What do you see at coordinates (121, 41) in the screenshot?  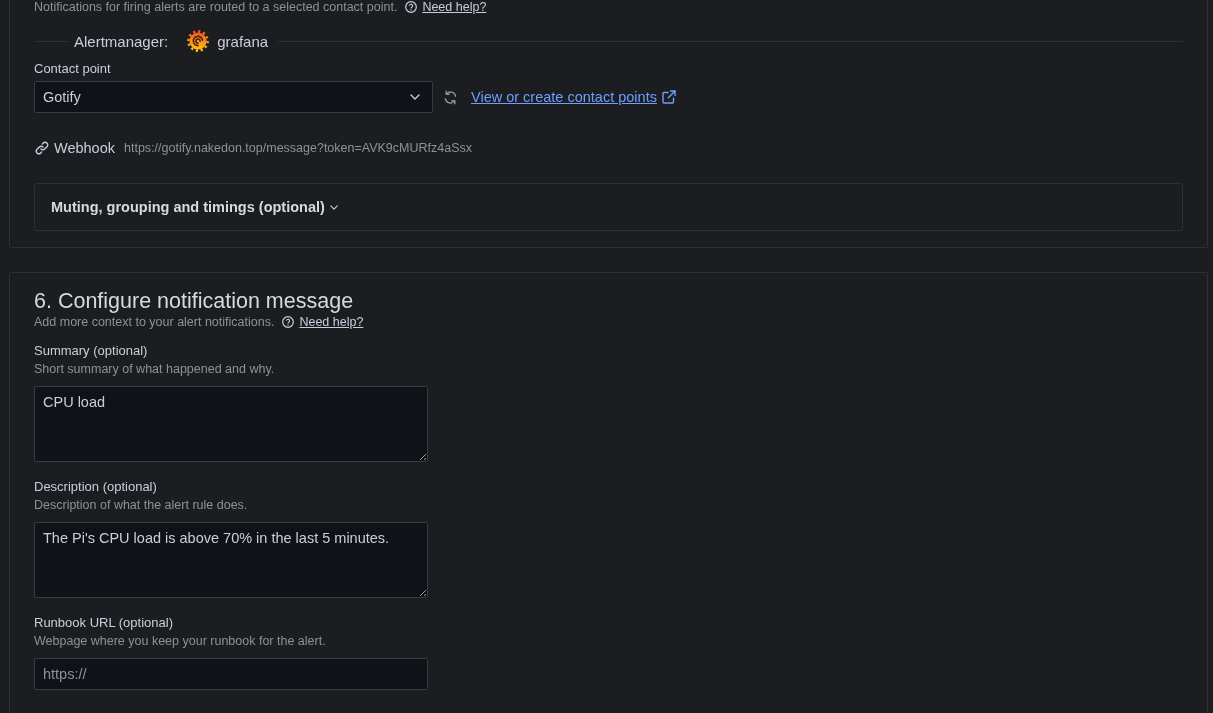 I see `alertmanager-label: Alertmanager:` at bounding box center [121, 41].